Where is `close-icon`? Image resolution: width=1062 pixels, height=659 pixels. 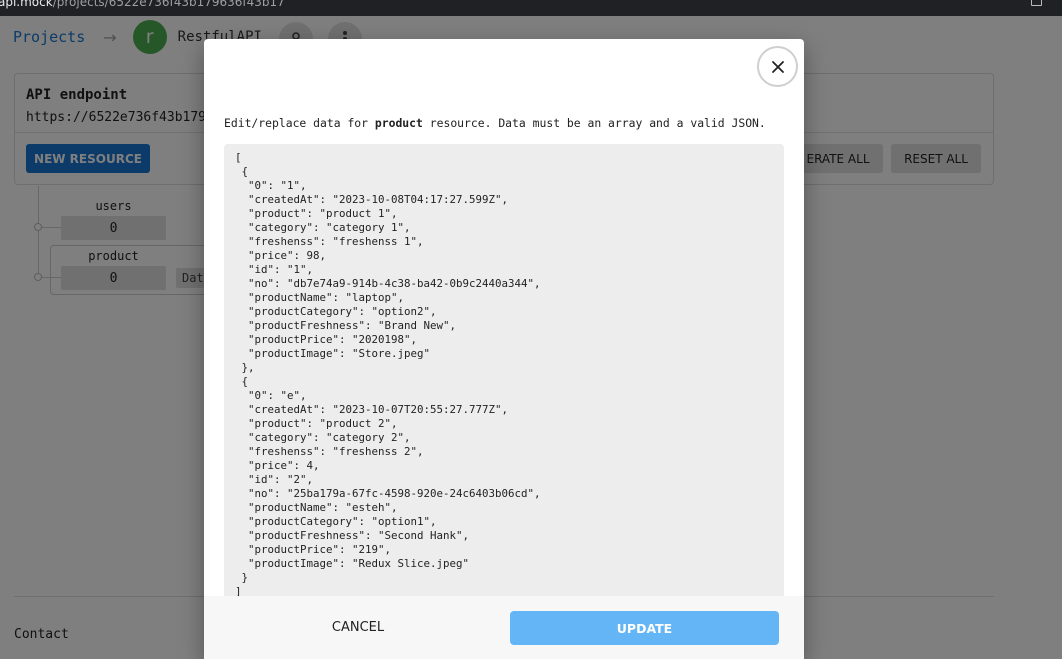
close-icon is located at coordinates (777, 66).